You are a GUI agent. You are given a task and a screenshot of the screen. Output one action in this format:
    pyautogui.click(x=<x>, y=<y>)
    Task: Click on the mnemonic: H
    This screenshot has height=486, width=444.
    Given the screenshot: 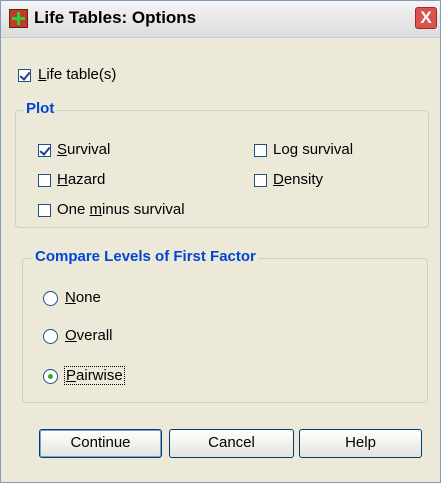 What is the action you would take?
    pyautogui.click(x=62, y=179)
    